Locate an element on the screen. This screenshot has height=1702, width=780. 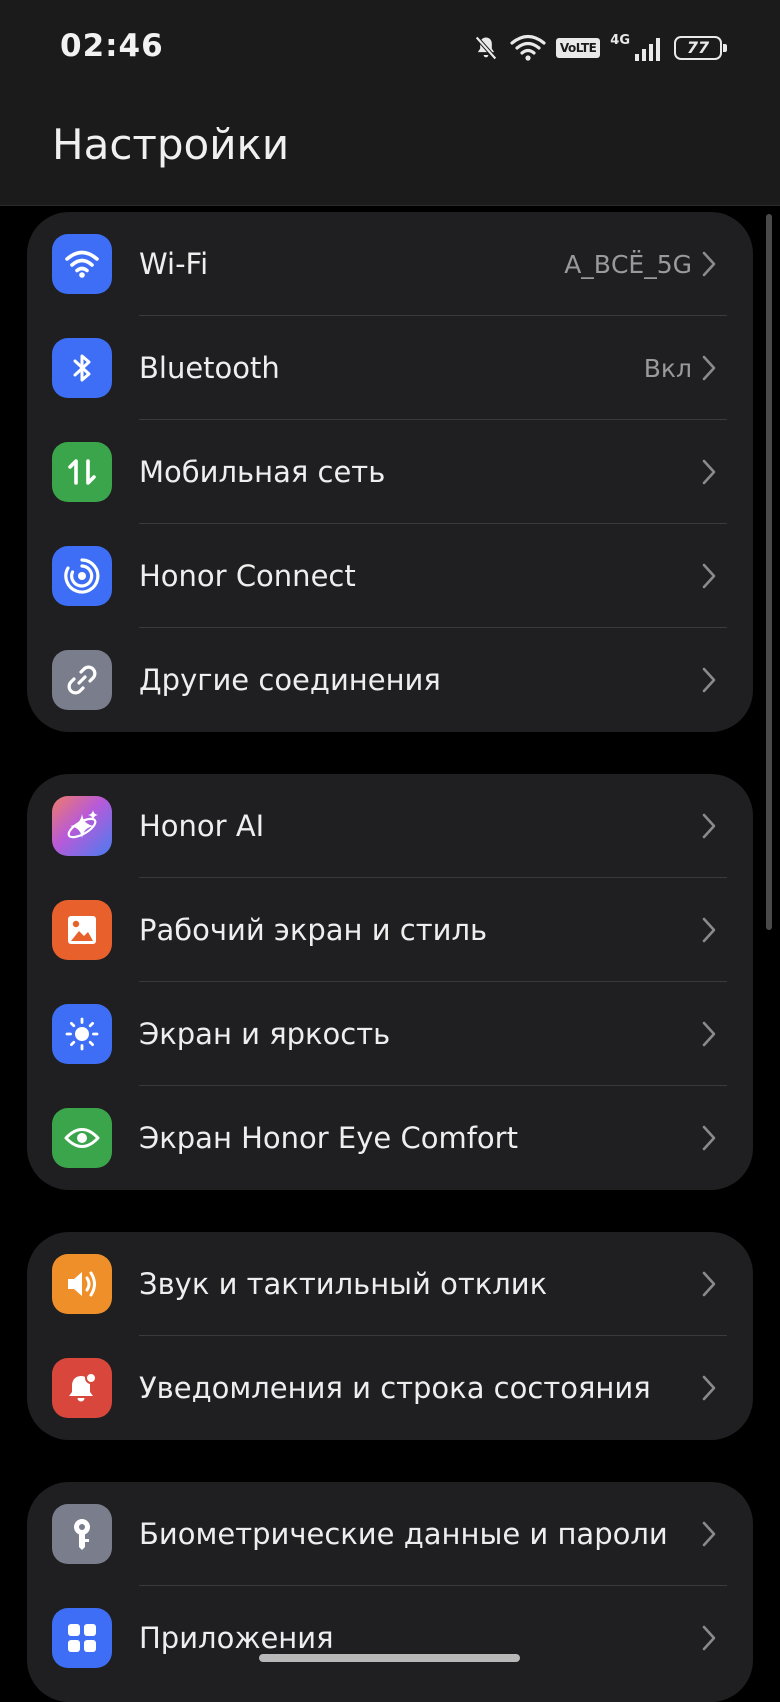
settings-item-sound-haptics: Звук и тактильный отклик is located at coordinates (390, 1284).